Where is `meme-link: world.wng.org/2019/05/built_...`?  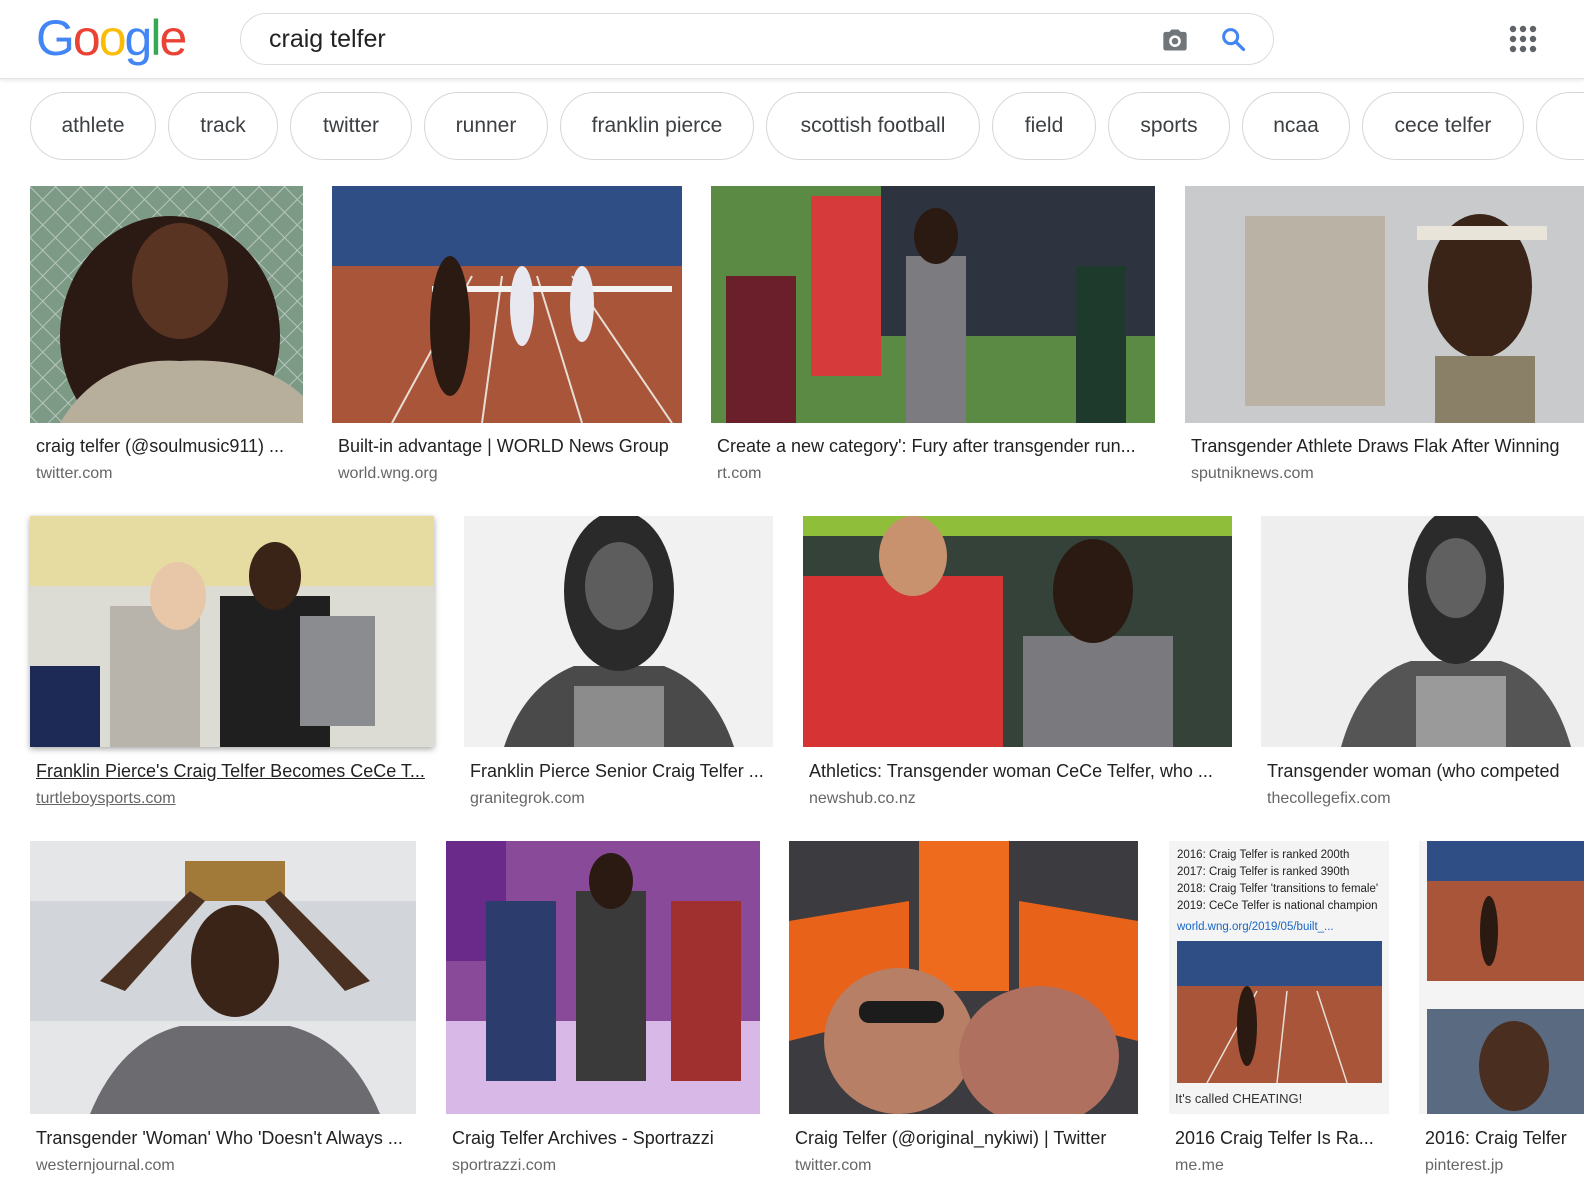 meme-link: world.wng.org/2019/05/built_... is located at coordinates (1255, 927).